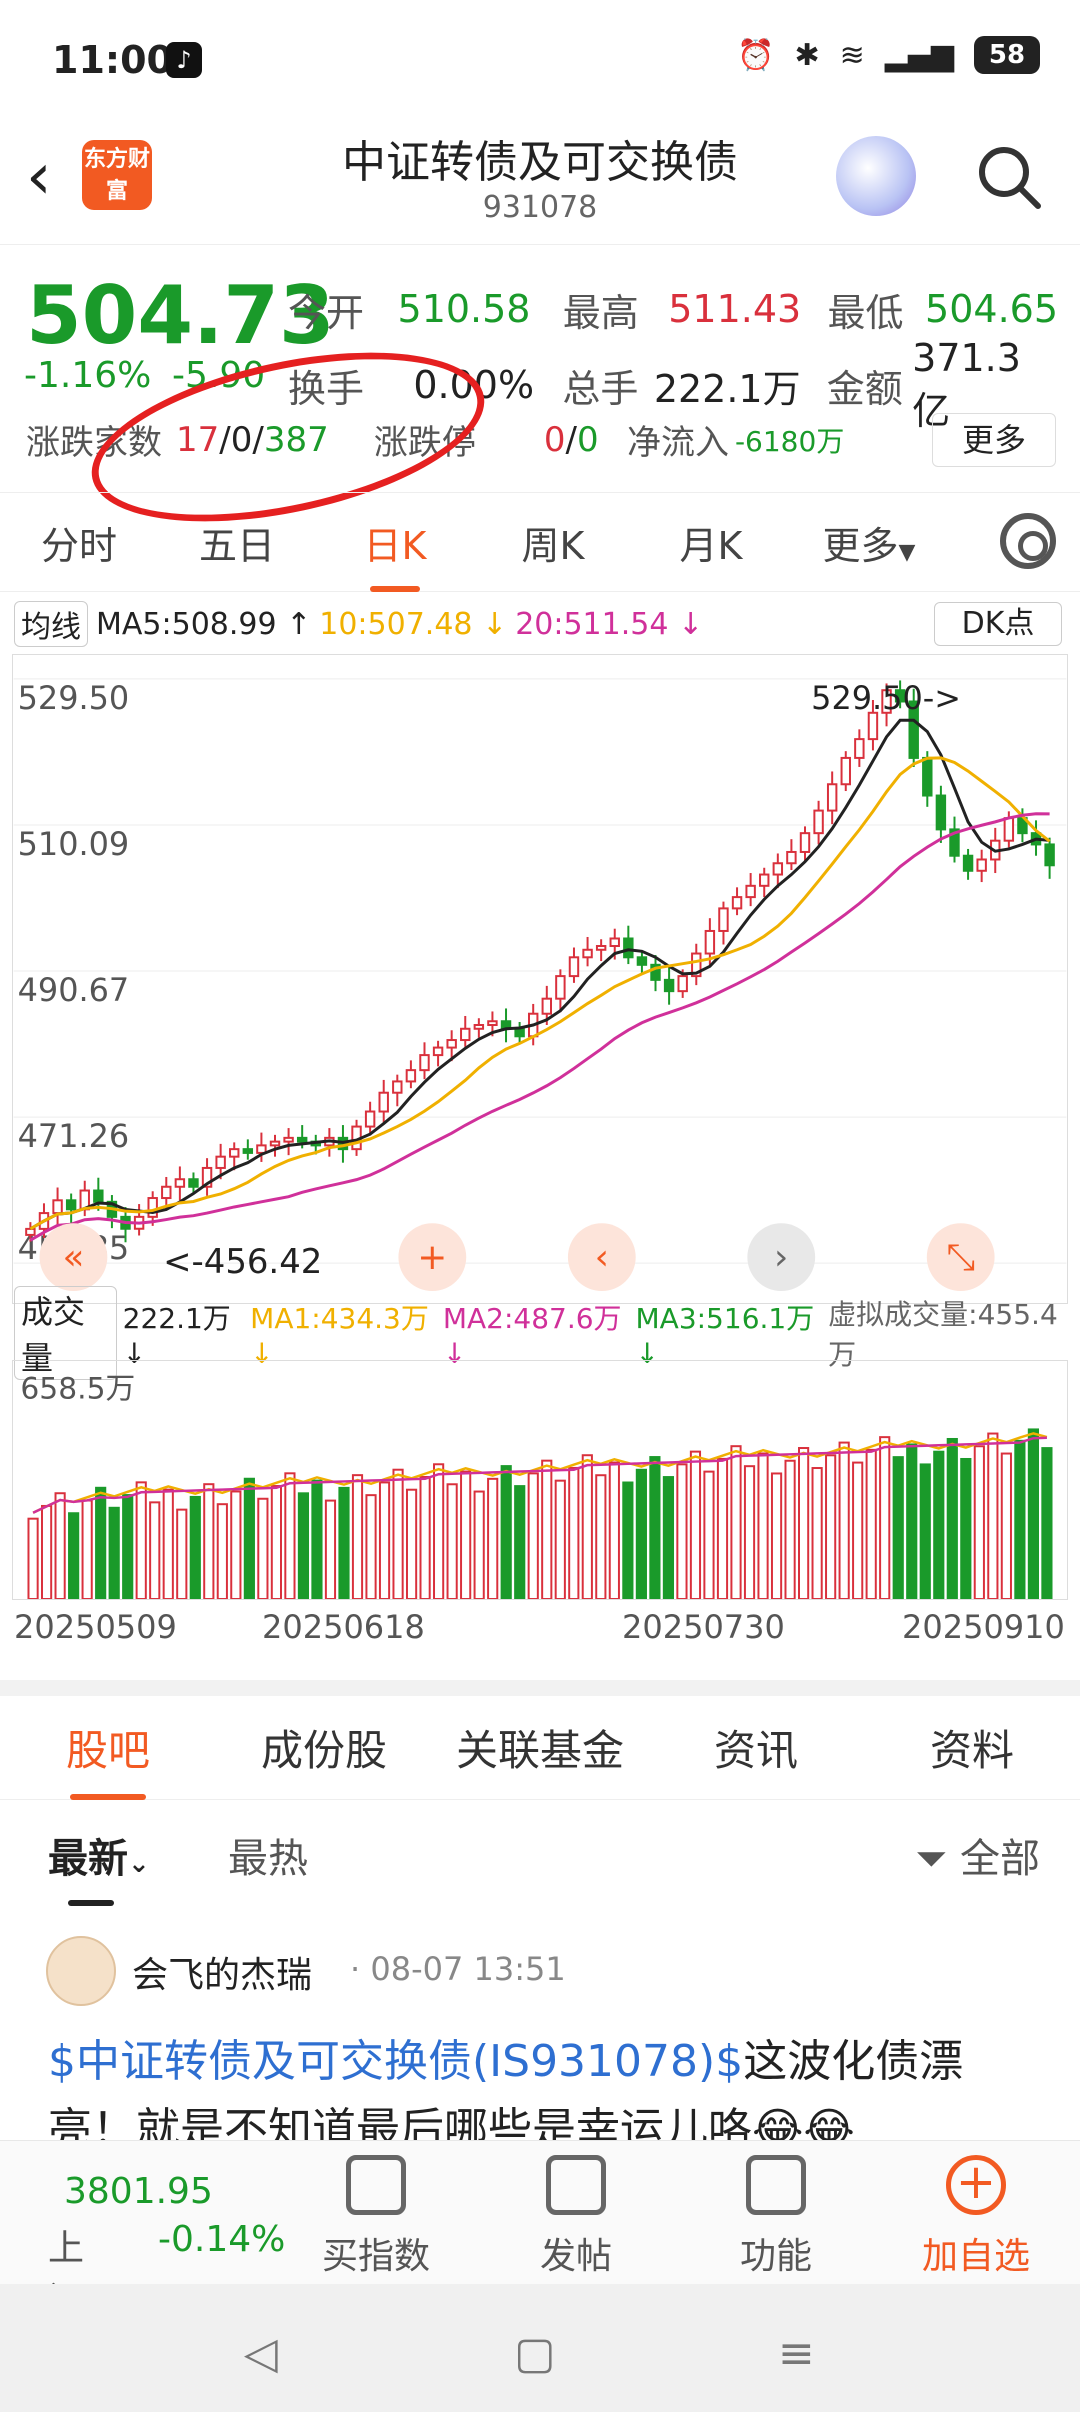 The height and width of the screenshot is (2412, 1080). What do you see at coordinates (994, 440) in the screenshot?
I see `more-button: 更多` at bounding box center [994, 440].